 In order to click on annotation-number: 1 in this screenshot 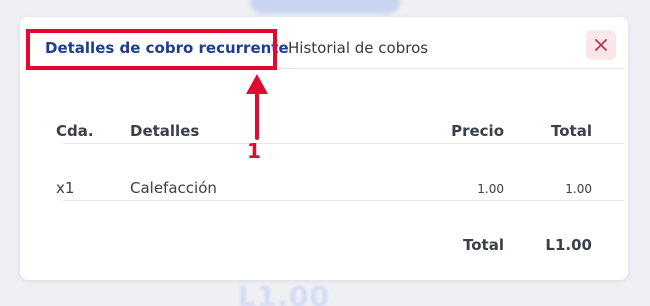, I will do `click(254, 151)`.